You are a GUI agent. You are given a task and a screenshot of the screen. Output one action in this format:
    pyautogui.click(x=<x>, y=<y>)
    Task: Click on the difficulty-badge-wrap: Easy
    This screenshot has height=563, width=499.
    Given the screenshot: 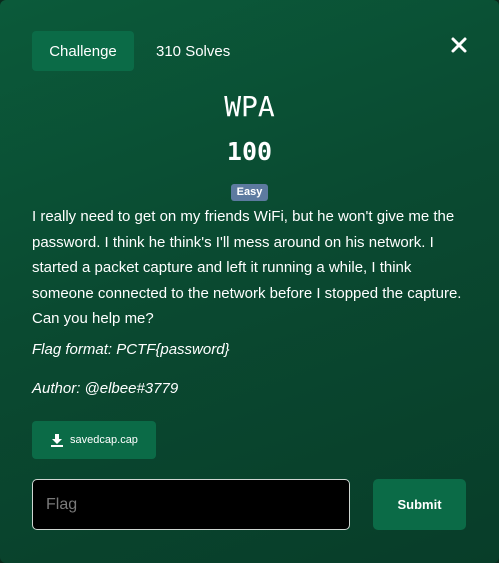 What is the action you would take?
    pyautogui.click(x=249, y=191)
    